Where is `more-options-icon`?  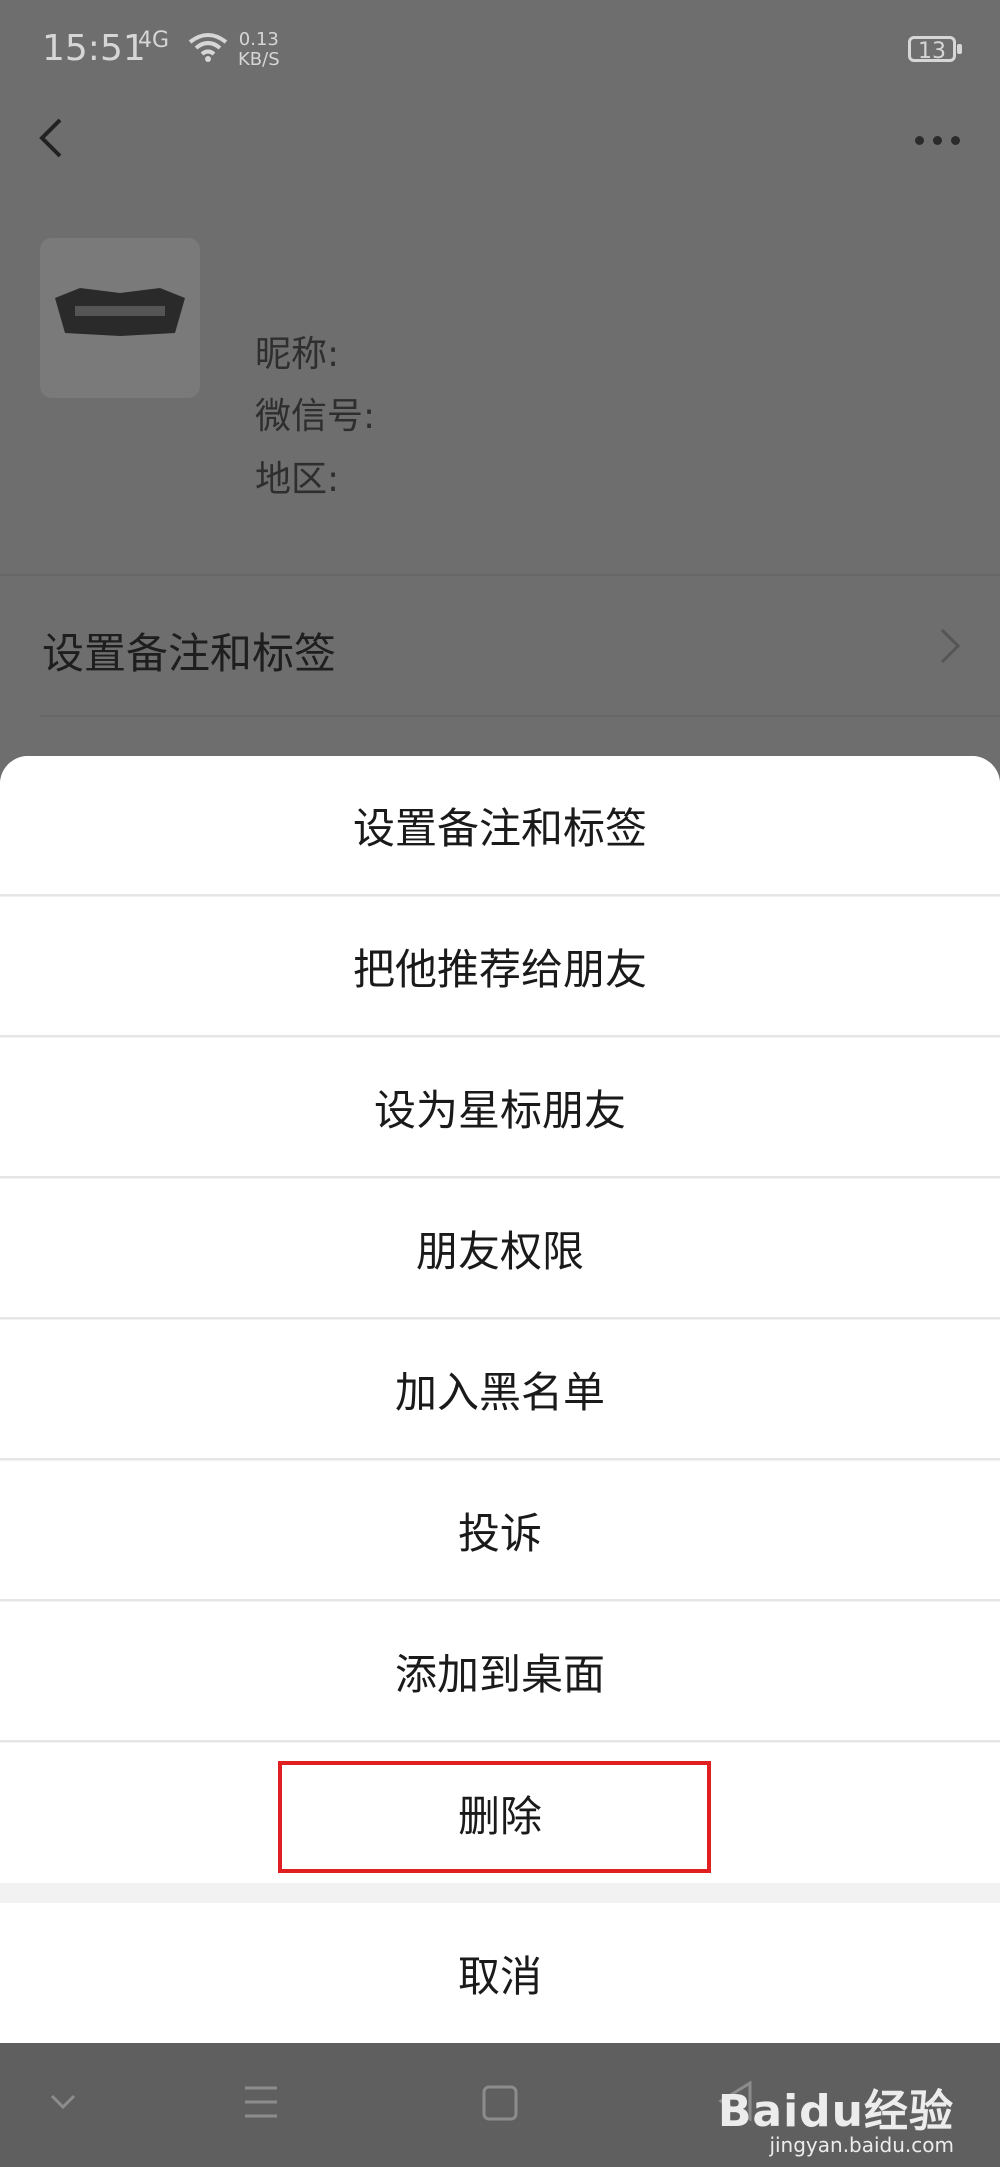
more-options-icon is located at coordinates (937, 140).